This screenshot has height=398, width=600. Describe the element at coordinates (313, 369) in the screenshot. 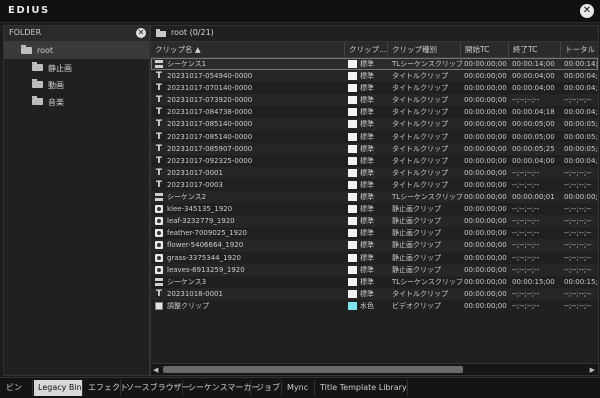

I see `scrollbar-thumb` at that location.